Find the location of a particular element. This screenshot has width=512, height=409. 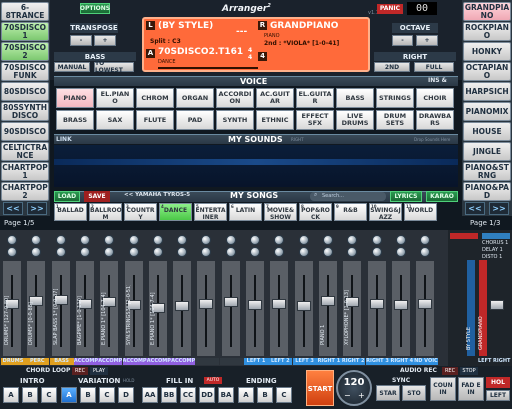

intro-btns-a-button: A is located at coordinates (11, 395).